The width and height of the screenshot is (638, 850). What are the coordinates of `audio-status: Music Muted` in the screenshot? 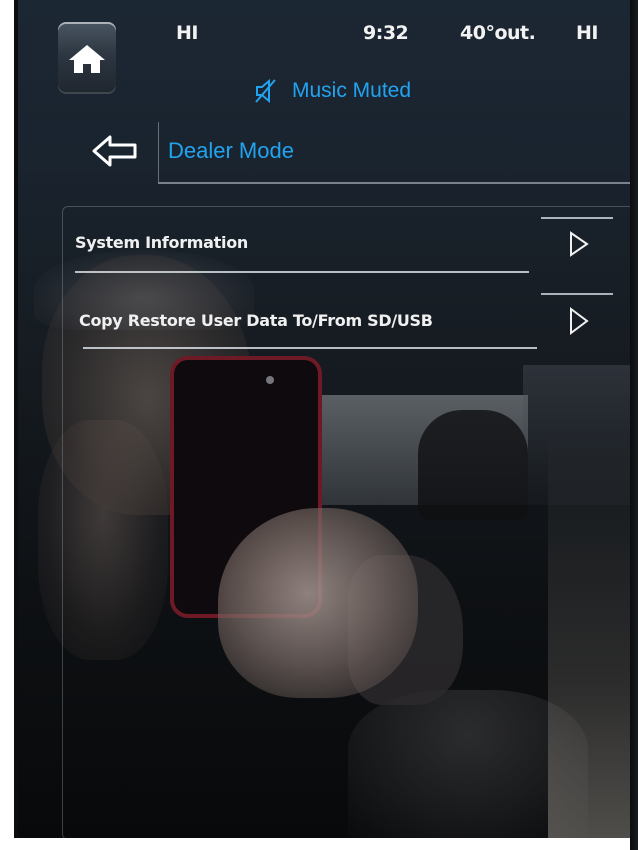 It's located at (332, 91).